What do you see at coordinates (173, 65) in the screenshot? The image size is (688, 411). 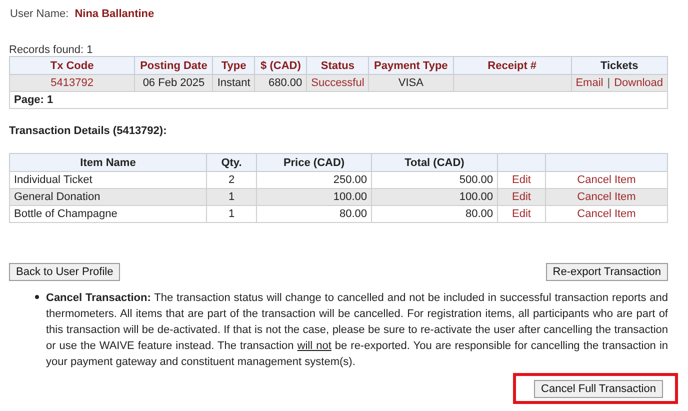 I see `column-header: Posting Date` at bounding box center [173, 65].